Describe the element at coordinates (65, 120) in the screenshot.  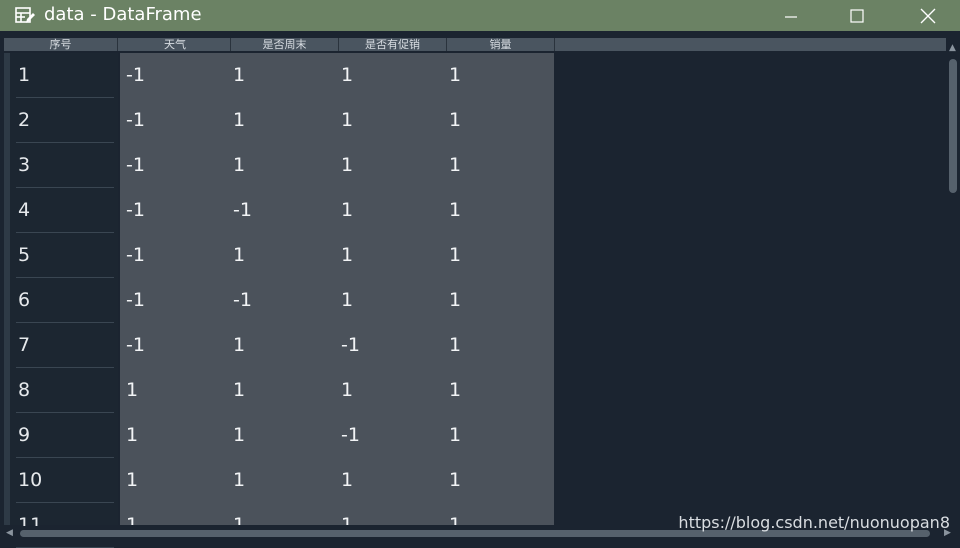
I see `row-index: 2` at that location.